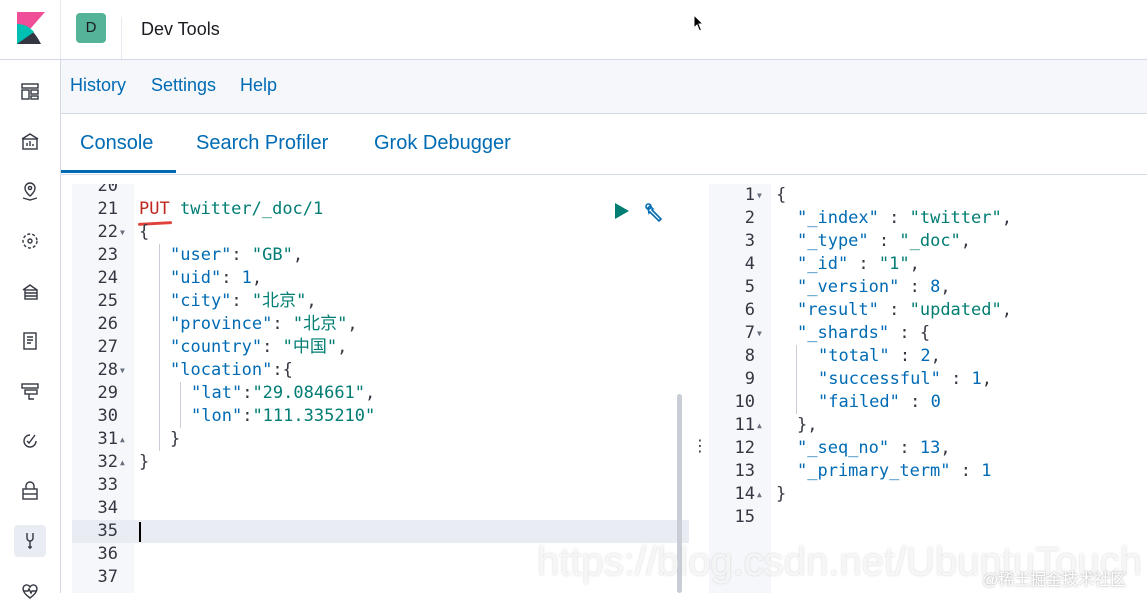  Describe the element at coordinates (30, 441) in the screenshot. I see `uptime-icon` at that location.